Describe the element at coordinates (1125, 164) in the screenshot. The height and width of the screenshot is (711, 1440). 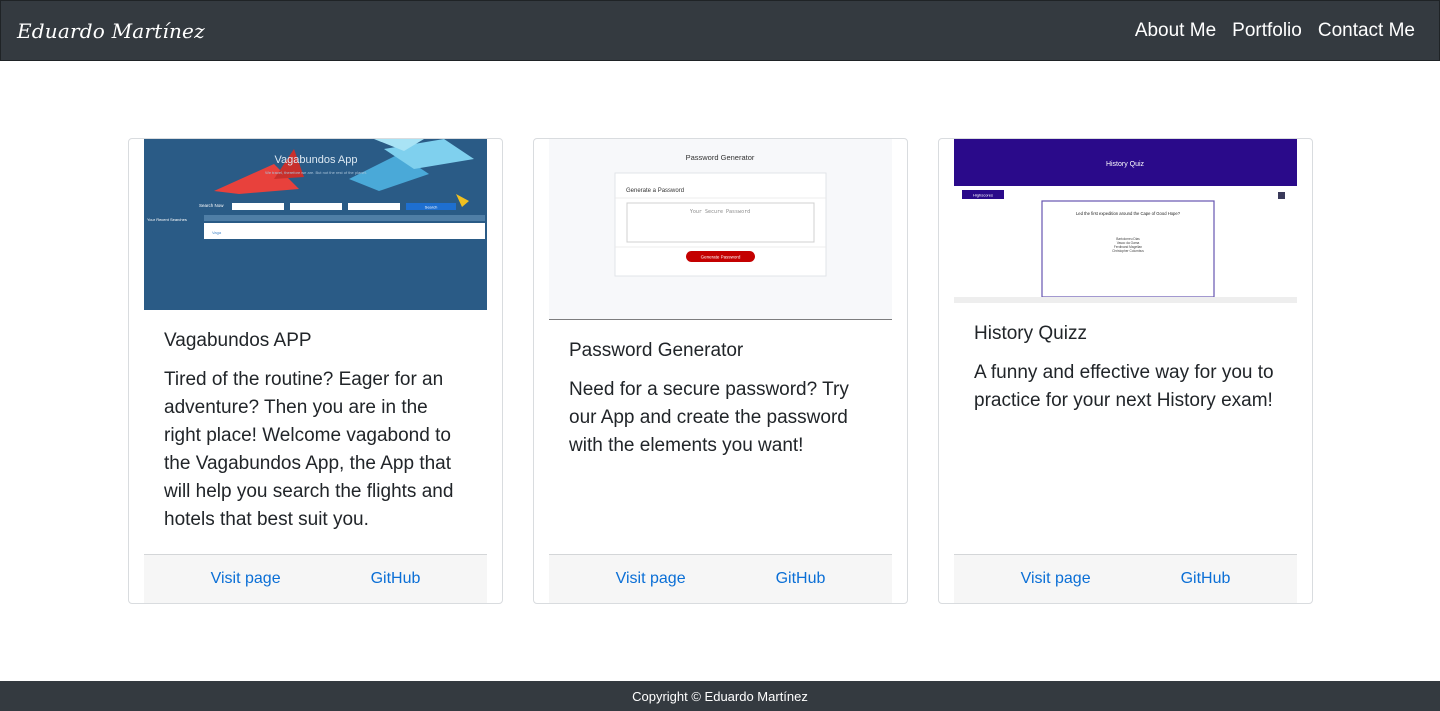
I see `quiz-thumb-title: History Quiz` at that location.